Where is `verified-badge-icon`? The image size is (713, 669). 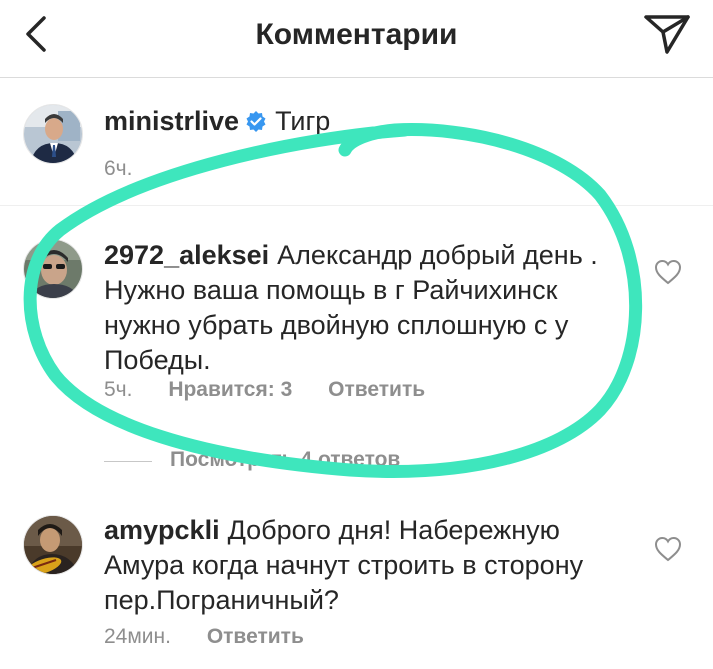
verified-badge-icon is located at coordinates (256, 121).